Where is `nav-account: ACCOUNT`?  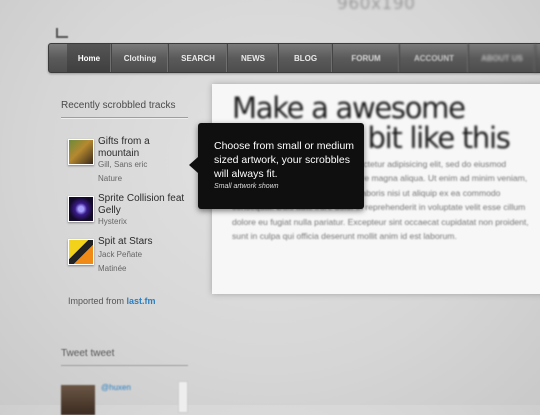 nav-account: ACCOUNT is located at coordinates (434, 58).